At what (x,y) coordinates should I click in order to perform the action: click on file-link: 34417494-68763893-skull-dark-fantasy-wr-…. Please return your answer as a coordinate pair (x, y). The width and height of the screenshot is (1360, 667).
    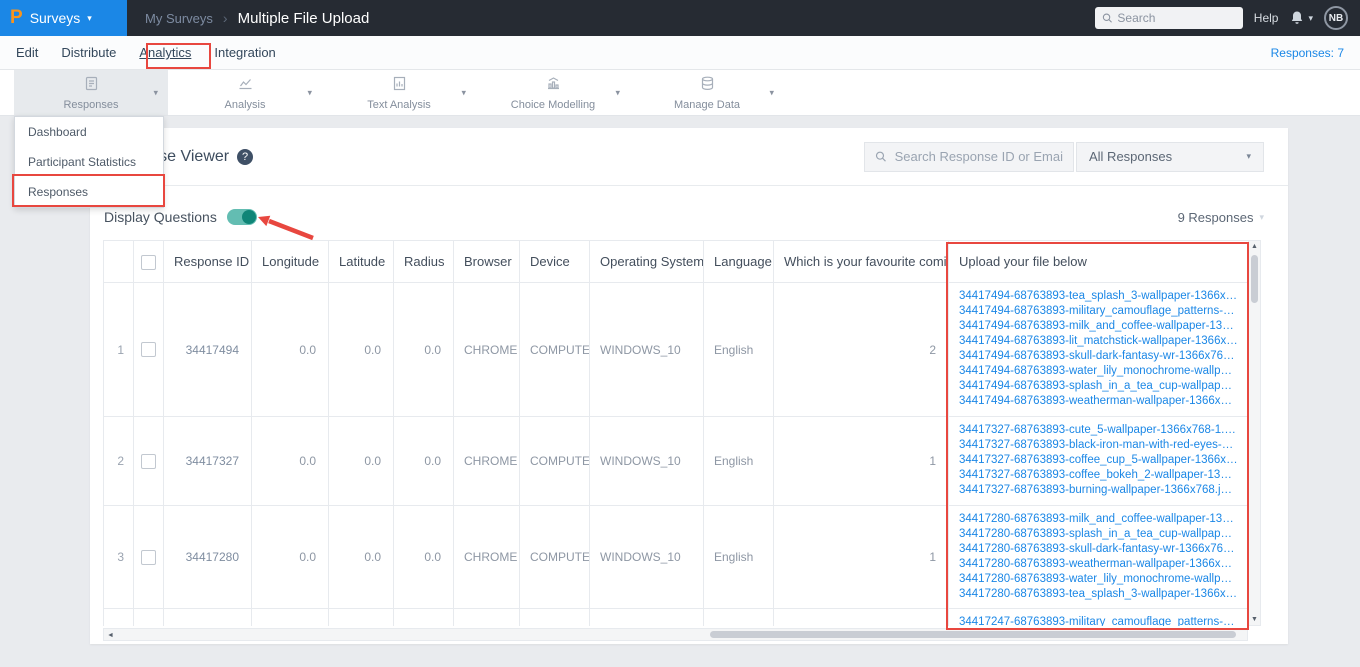
    Looking at the image, I should click on (1098, 356).